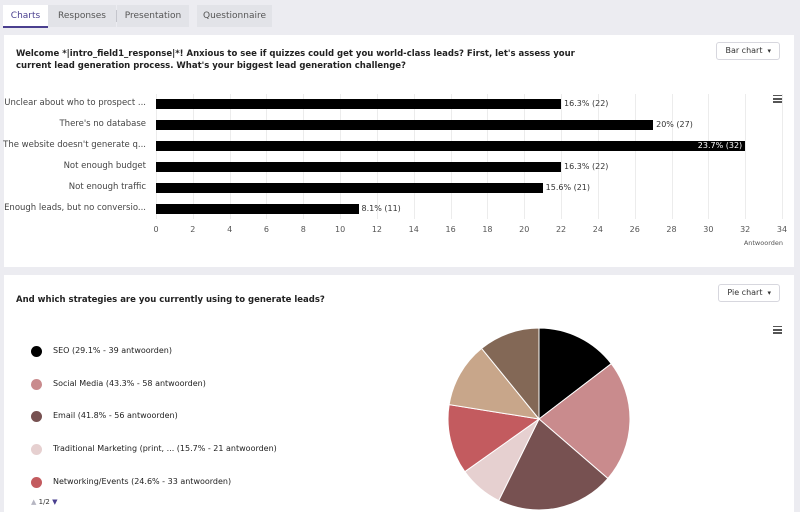 The image size is (800, 512). What do you see at coordinates (561, 229) in the screenshot?
I see `x-tick-label: 22` at bounding box center [561, 229].